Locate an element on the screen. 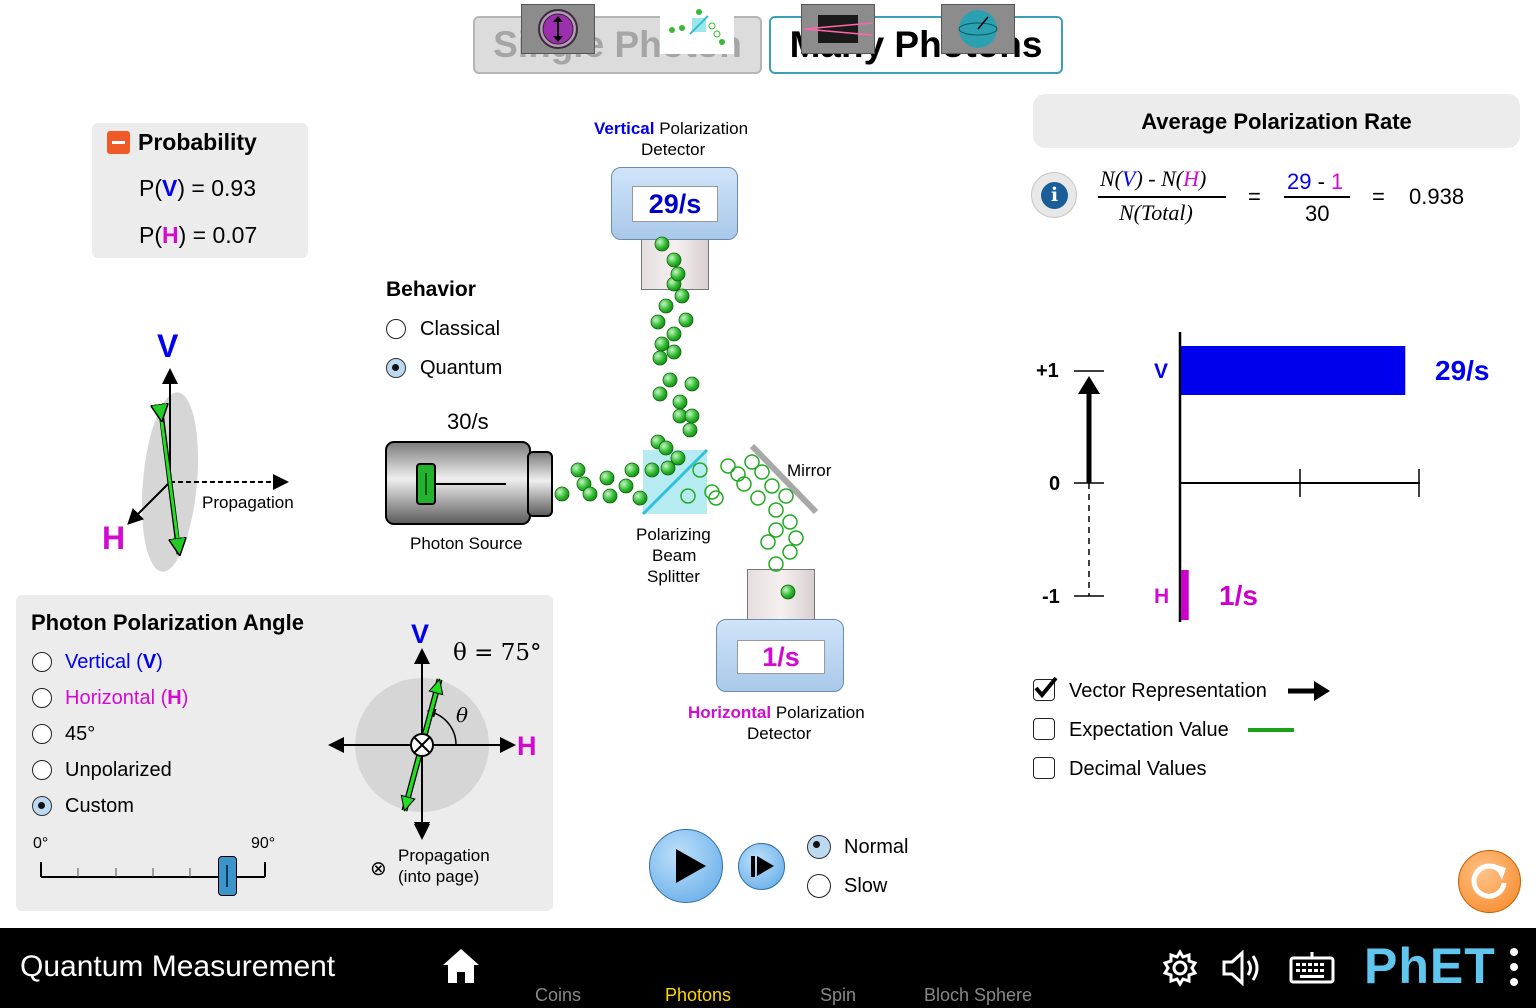  formula-equals-2: = is located at coordinates (1378, 196).